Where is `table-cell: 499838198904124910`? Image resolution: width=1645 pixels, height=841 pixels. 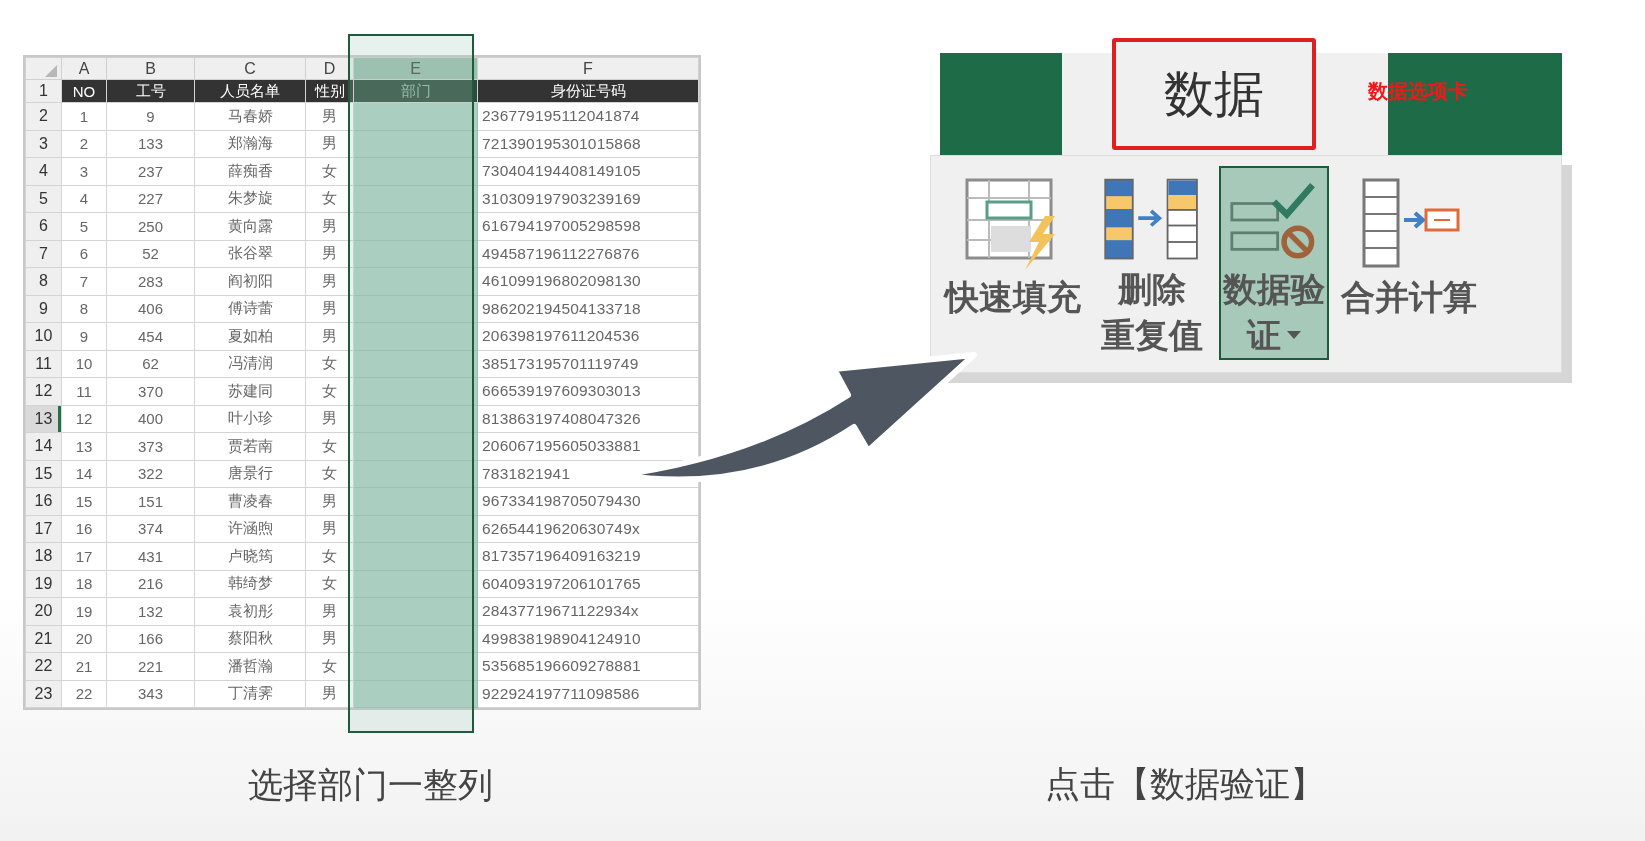
table-cell: 499838198904124910 is located at coordinates (588, 639).